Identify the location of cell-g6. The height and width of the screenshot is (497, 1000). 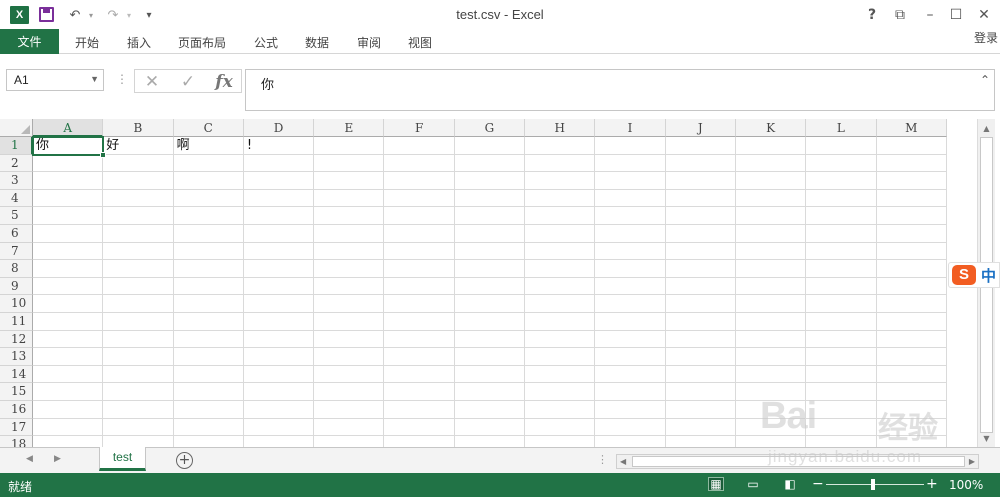
(490, 233).